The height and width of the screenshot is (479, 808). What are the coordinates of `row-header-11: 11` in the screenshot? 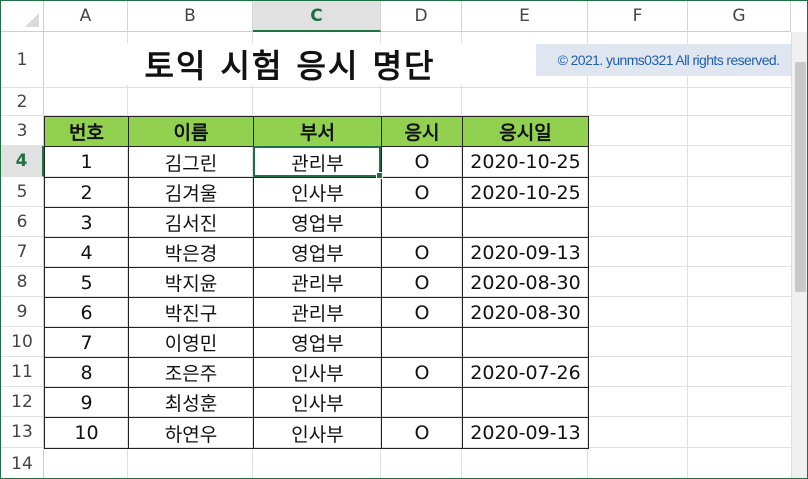 It's located at (22, 372).